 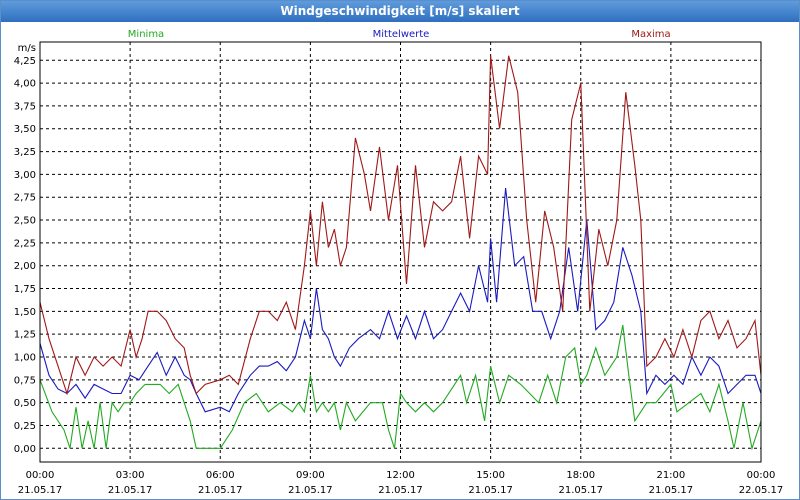 What do you see at coordinates (25, 380) in the screenshot?
I see `y-tick-label: 0,75` at bounding box center [25, 380].